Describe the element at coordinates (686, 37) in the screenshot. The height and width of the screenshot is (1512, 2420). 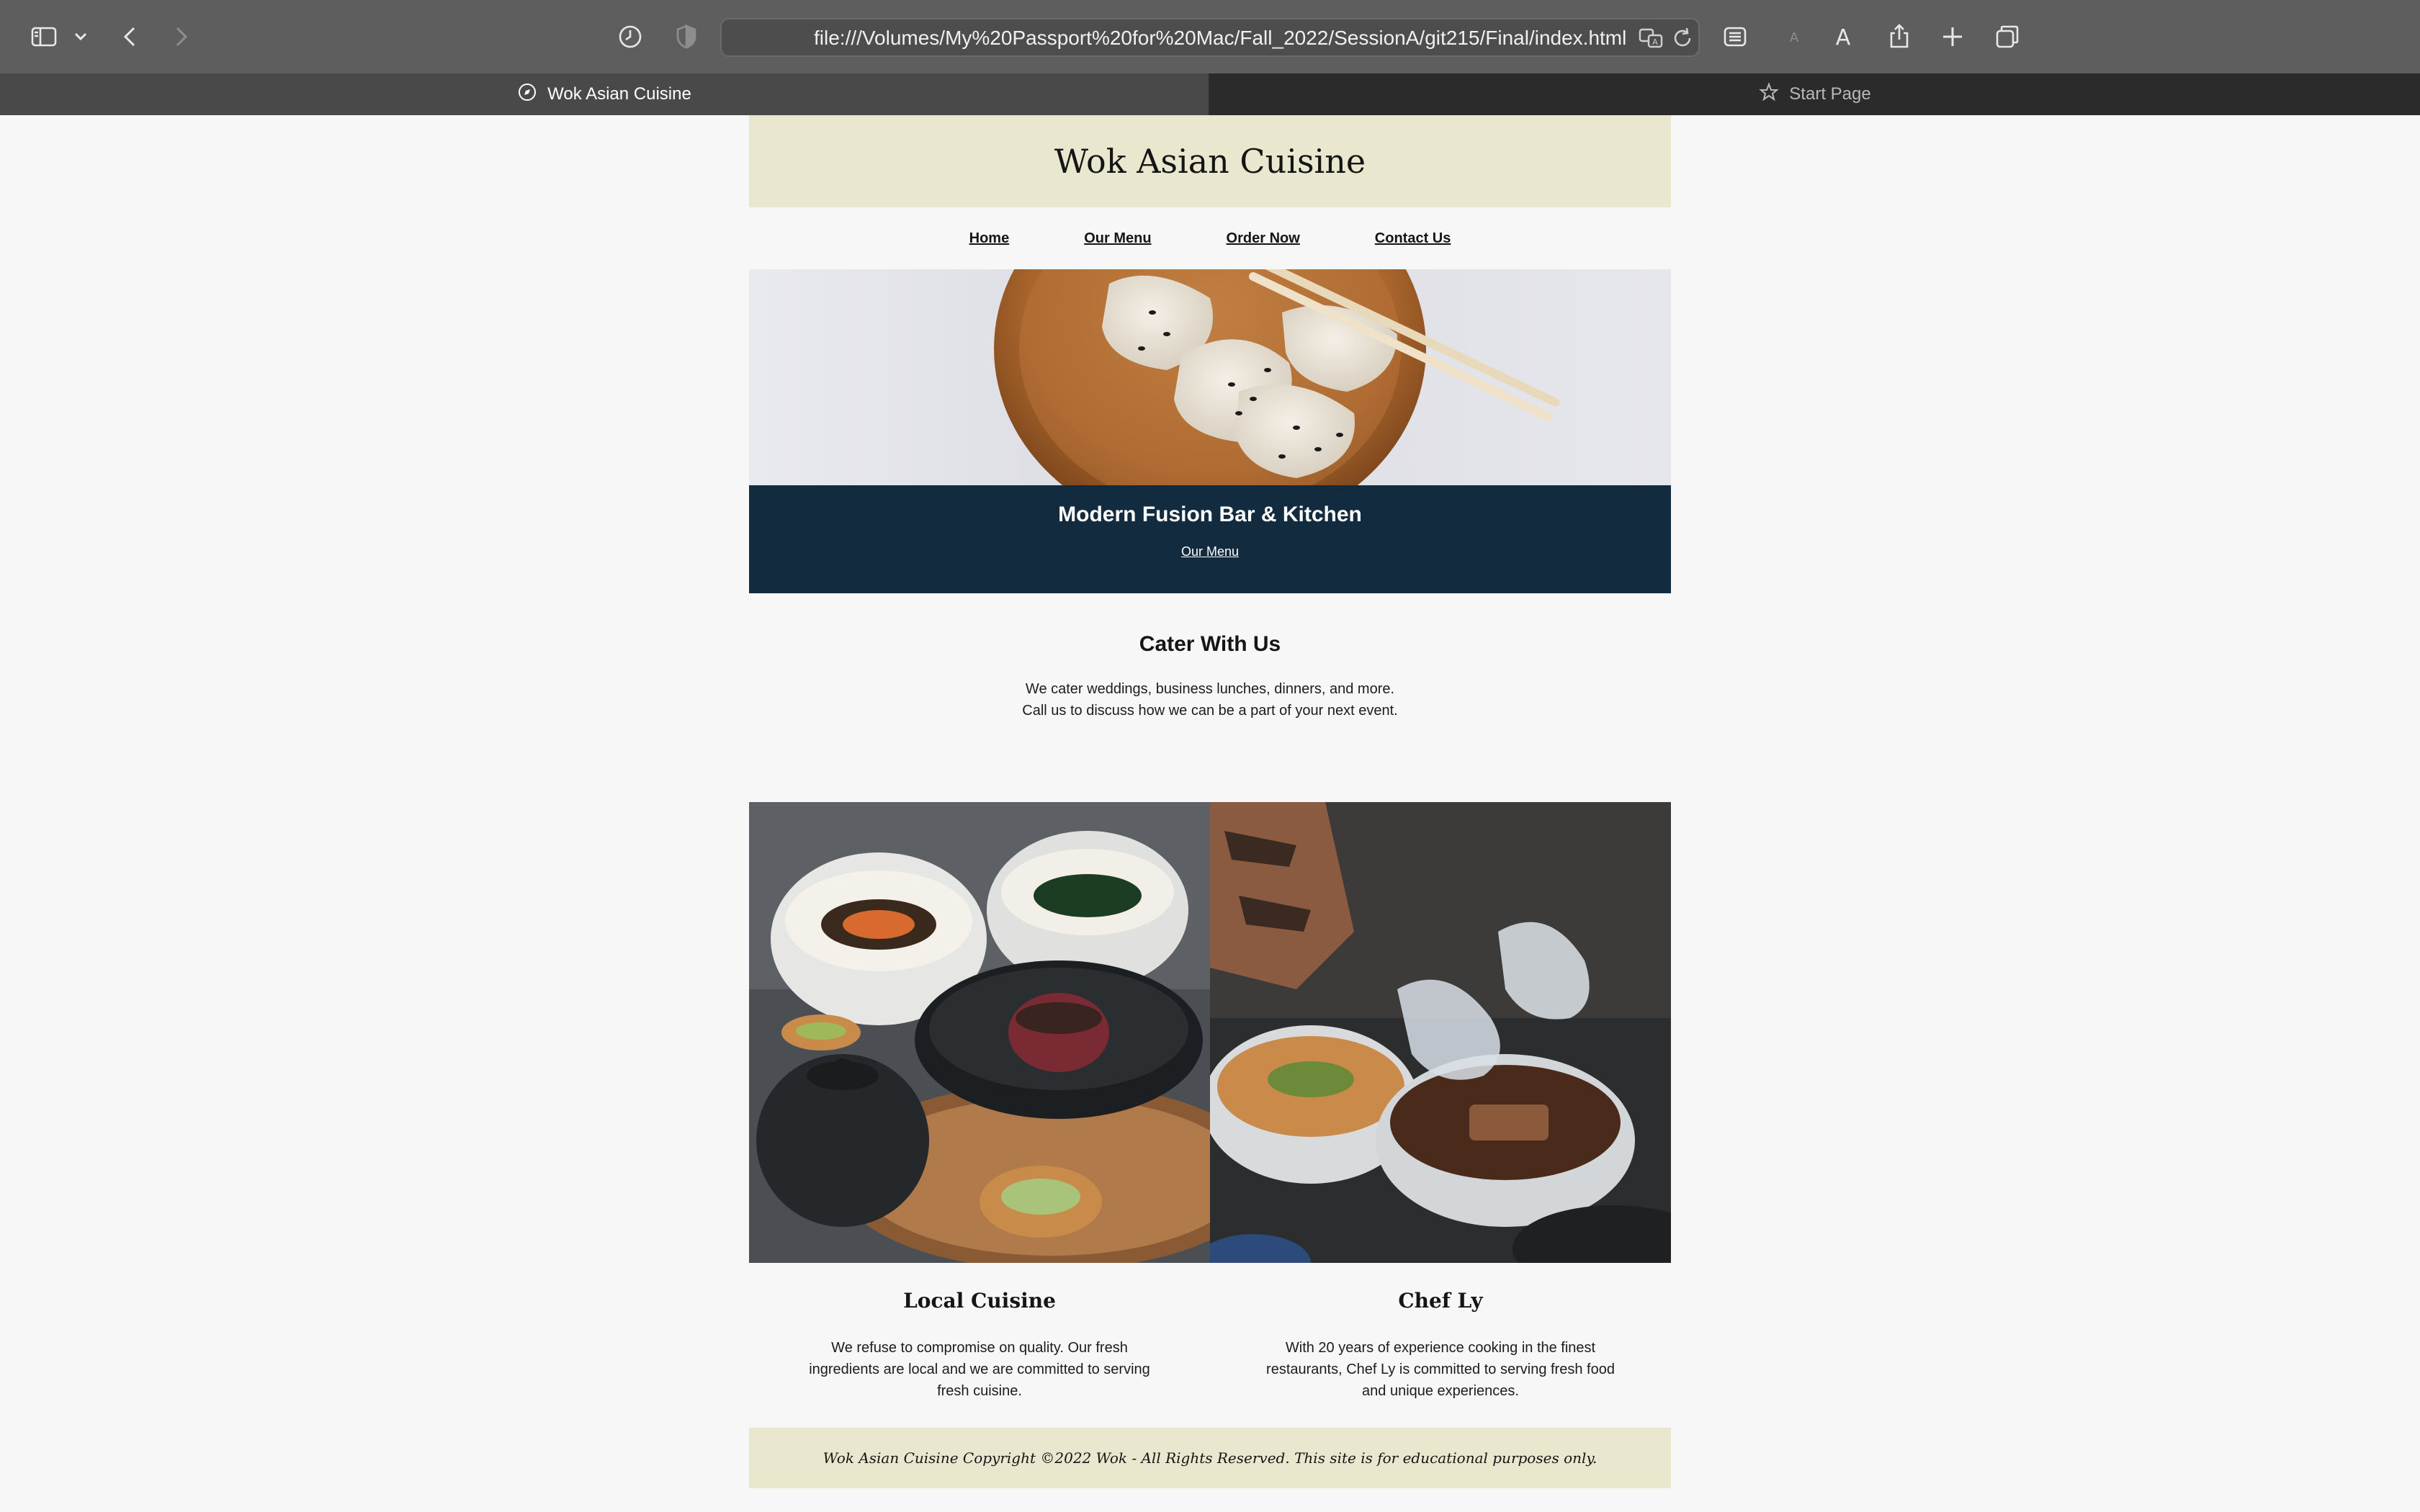
I see `shield-icon` at that location.